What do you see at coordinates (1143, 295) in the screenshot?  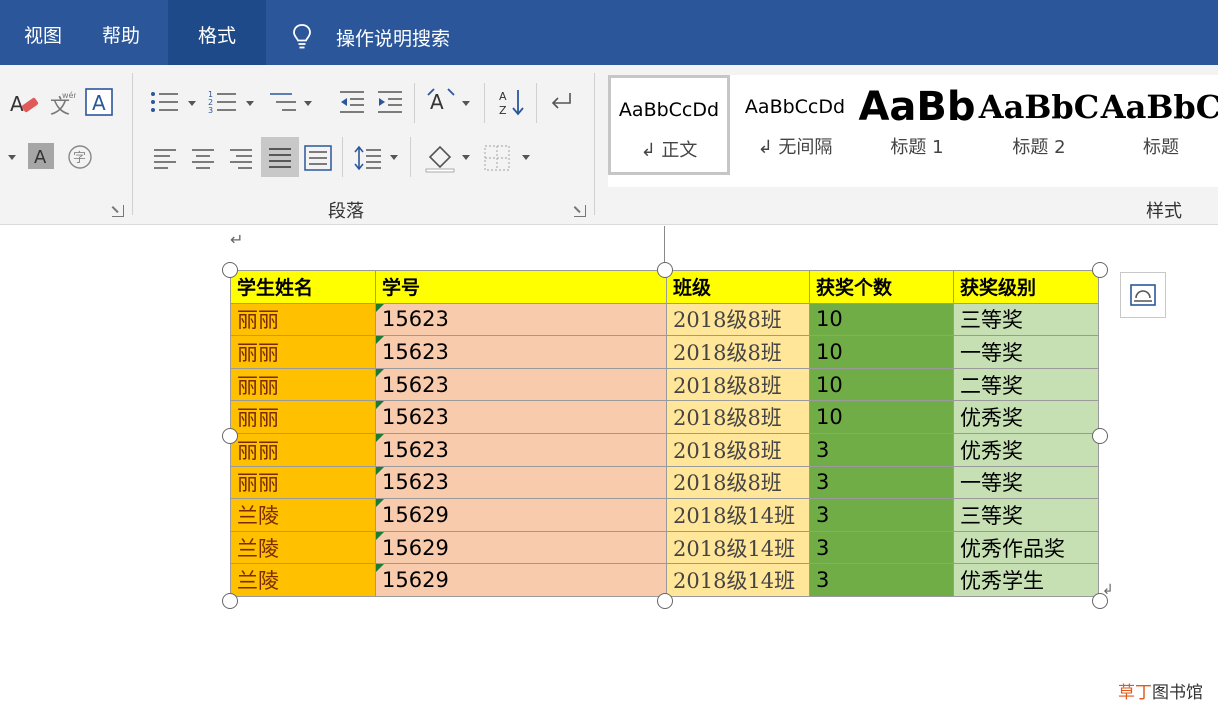 I see `layout-options-button` at bounding box center [1143, 295].